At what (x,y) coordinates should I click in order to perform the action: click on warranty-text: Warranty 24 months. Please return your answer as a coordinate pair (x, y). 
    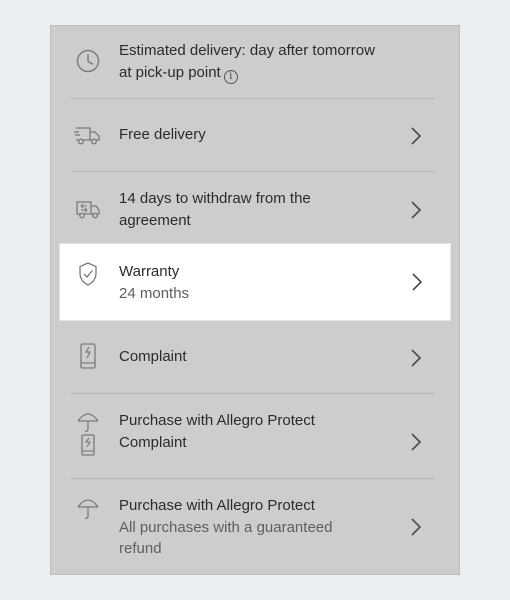
    Looking at the image, I should click on (259, 282).